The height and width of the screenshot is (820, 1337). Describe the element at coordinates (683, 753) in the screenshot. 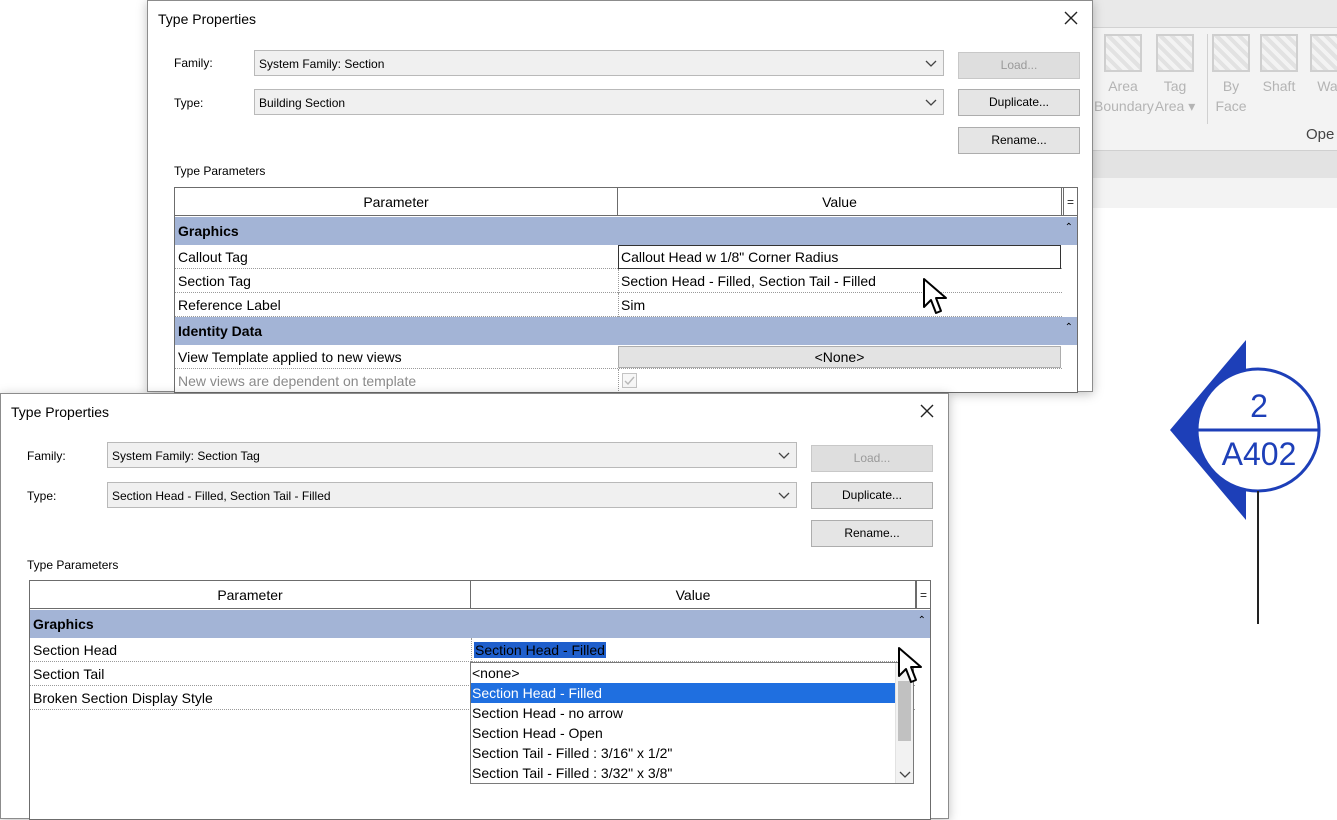

I see `dropdown-option: Section Tail - Filled : 3/16" x 1/2"` at that location.